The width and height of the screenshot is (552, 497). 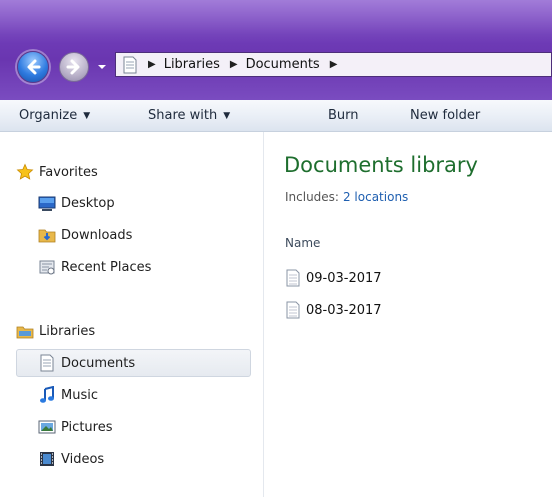 I want to click on library-locations-link: 2 locations, so click(x=375, y=197).